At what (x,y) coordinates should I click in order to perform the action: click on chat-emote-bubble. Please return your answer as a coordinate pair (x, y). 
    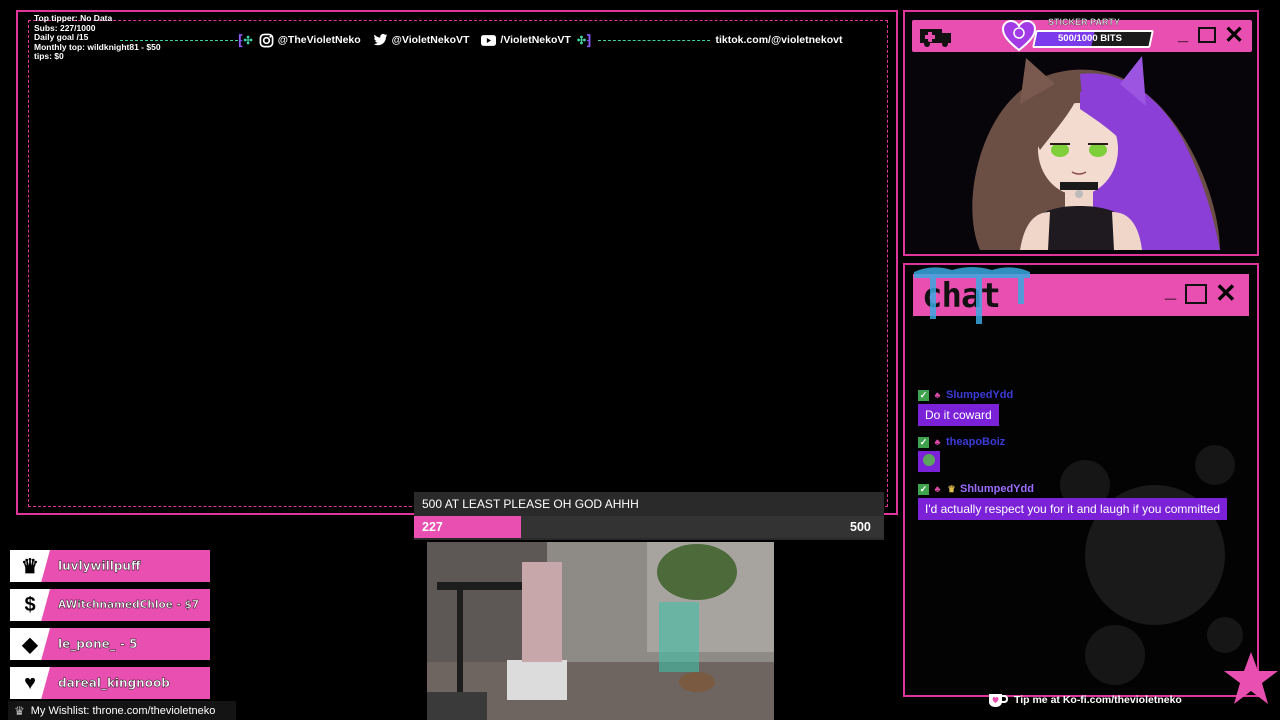
    Looking at the image, I should click on (929, 461).